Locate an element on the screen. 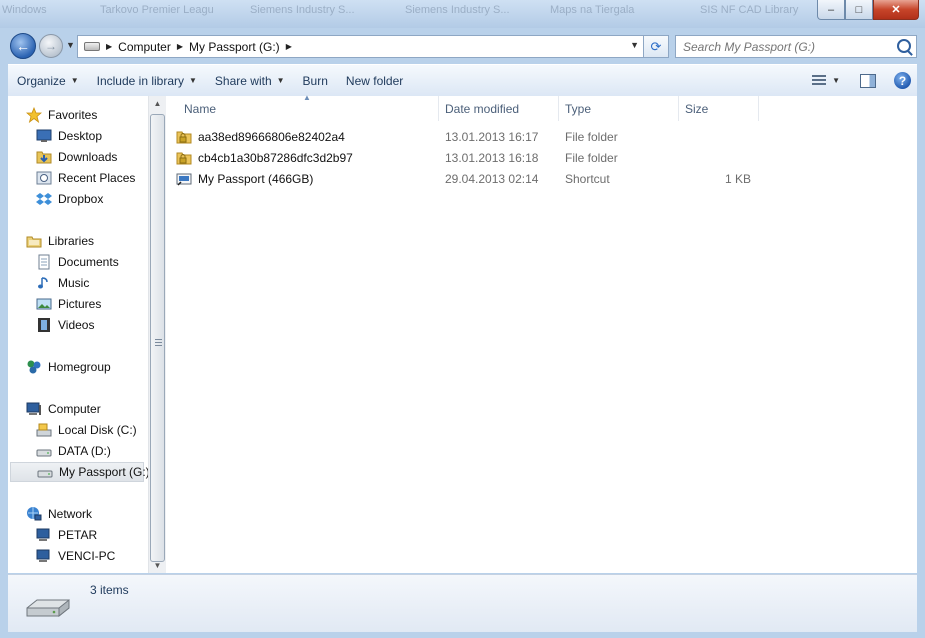 The width and height of the screenshot is (925, 638). scroll-up-icon: ▲ is located at coordinates (157, 103).